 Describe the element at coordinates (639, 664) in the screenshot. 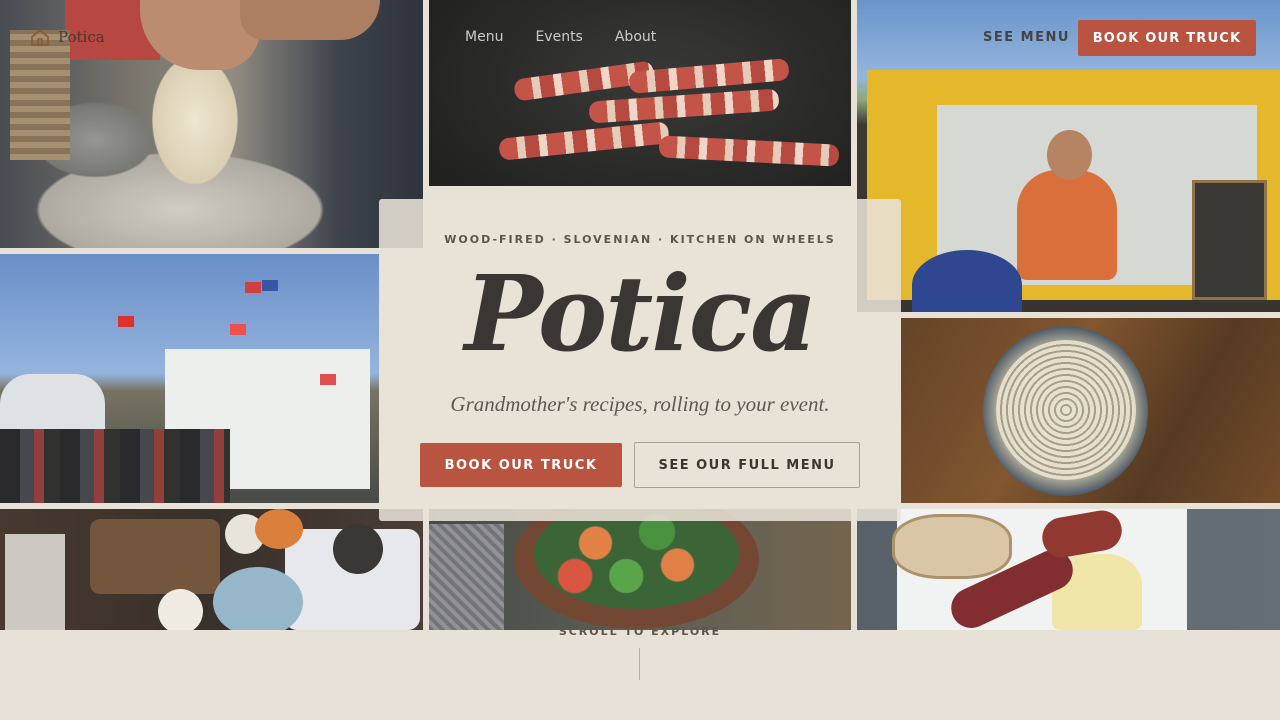

I see `scroll-indicator-line` at that location.